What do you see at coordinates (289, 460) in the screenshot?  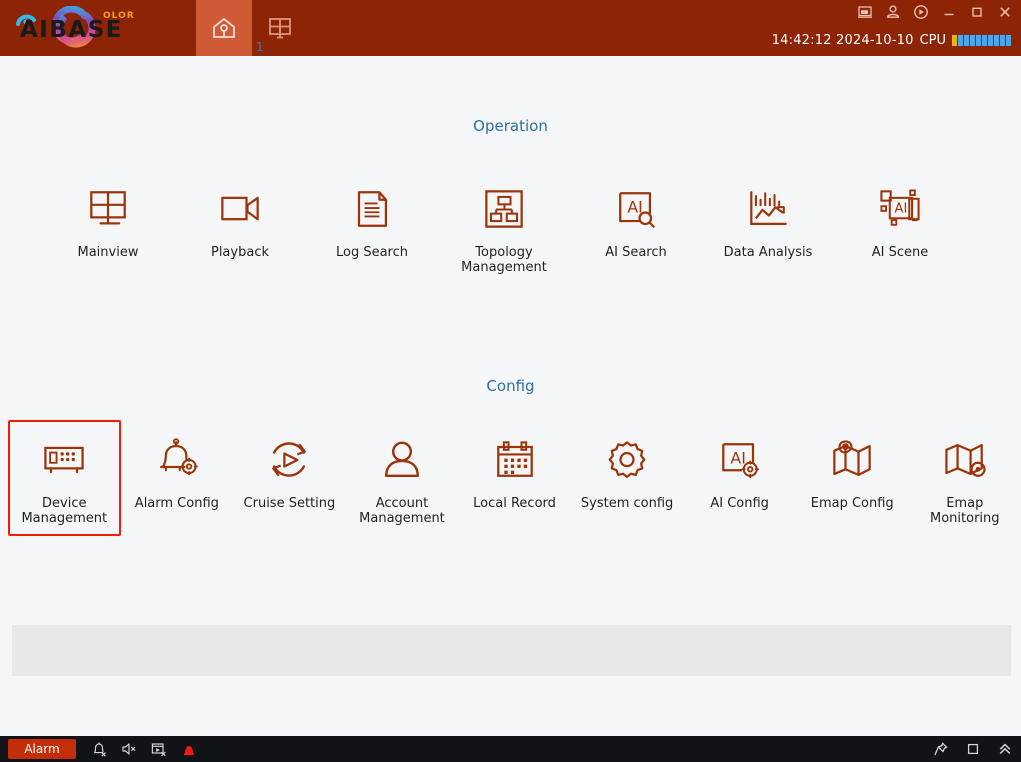 I see `cruise-setting-icon` at bounding box center [289, 460].